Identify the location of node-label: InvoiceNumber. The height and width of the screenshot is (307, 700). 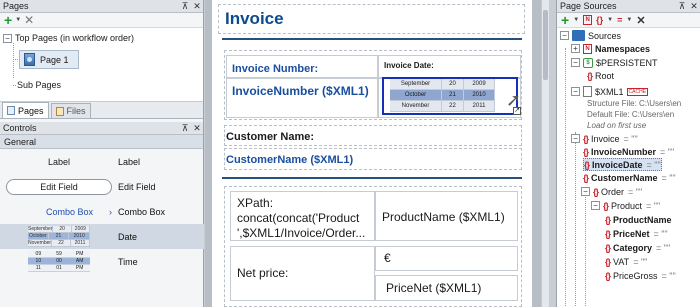
(624, 151).